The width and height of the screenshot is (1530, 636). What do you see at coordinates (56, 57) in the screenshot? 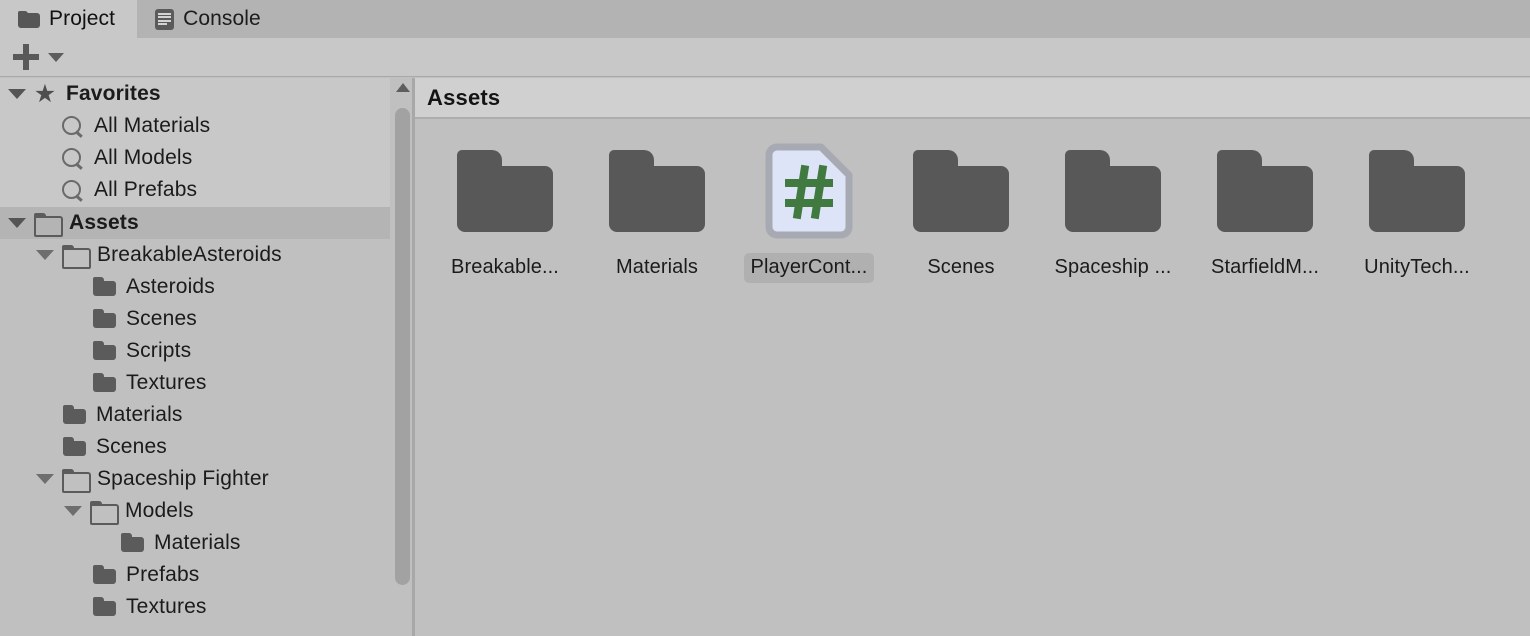
I see `chevron-down-icon` at bounding box center [56, 57].